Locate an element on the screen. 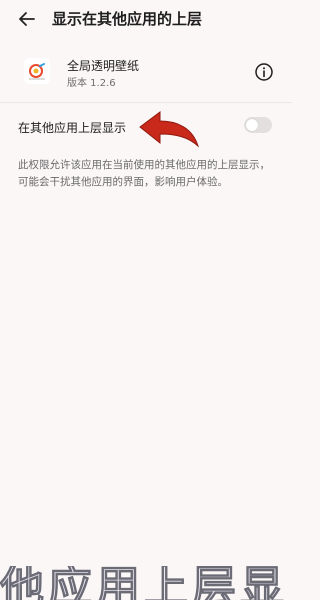 The image size is (320, 600). overlay-permission-toggle is located at coordinates (258, 125).